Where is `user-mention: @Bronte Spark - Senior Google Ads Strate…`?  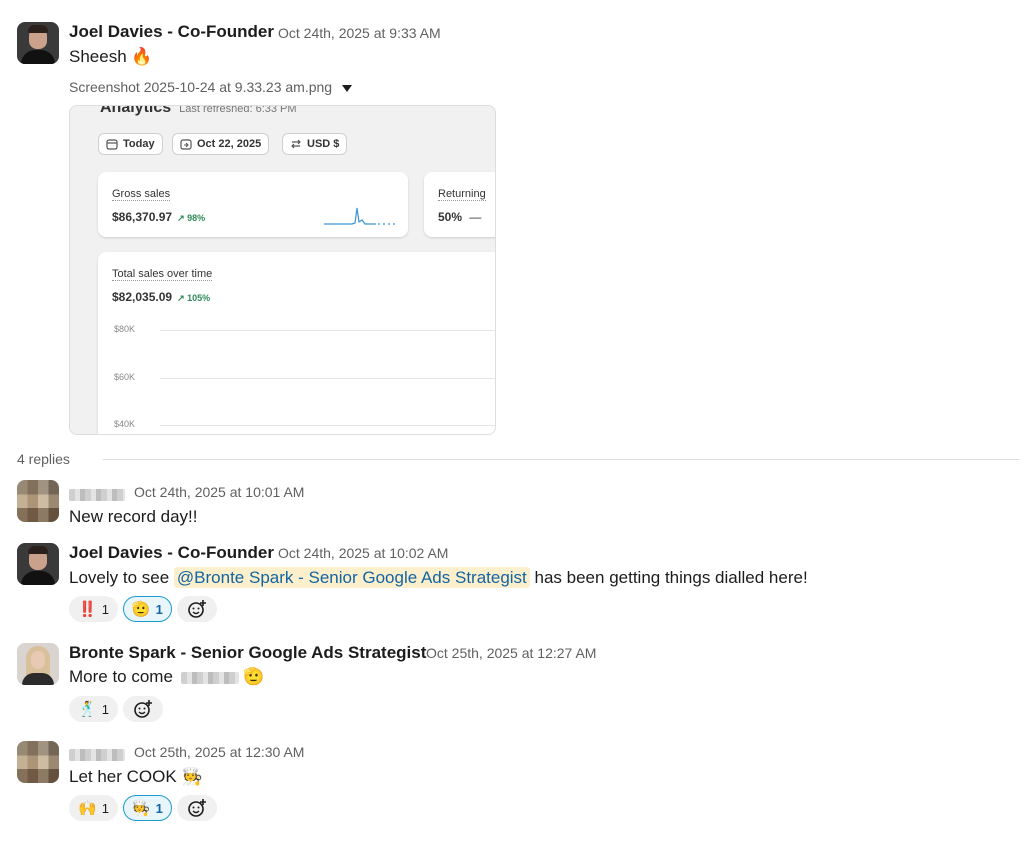 user-mention: @Bronte Spark - Senior Google Ads Strate… is located at coordinates (351, 577).